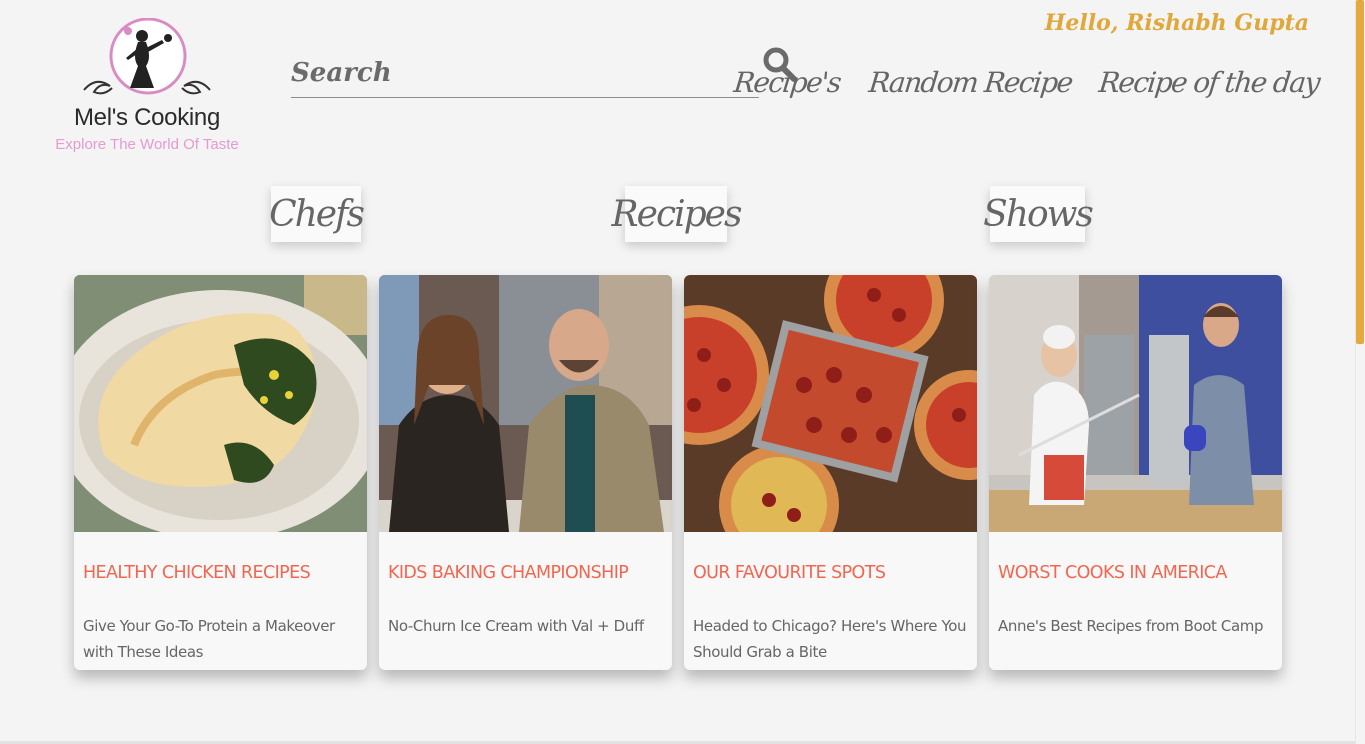  I want to click on nav-recipe-of-the-day: Recipe of the day, so click(1208, 82).